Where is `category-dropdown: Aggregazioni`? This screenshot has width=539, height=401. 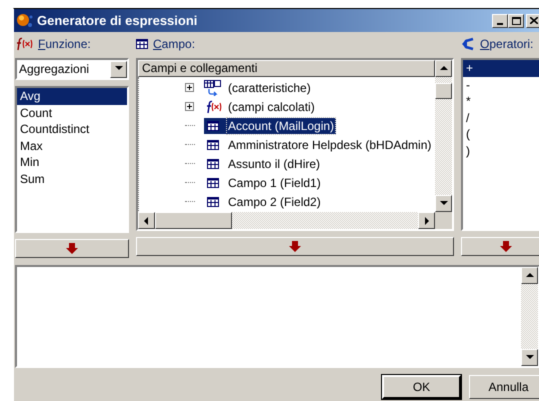
category-dropdown: Aggregazioni is located at coordinates (72, 69).